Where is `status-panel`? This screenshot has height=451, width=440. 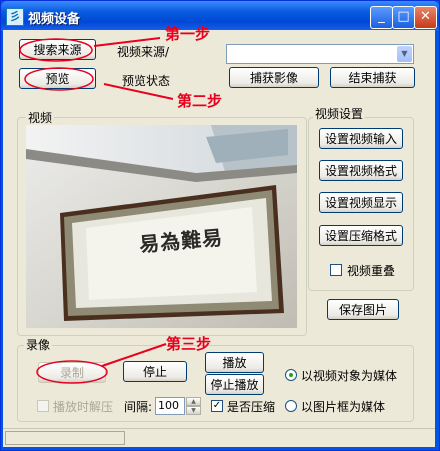 status-panel is located at coordinates (65, 438).